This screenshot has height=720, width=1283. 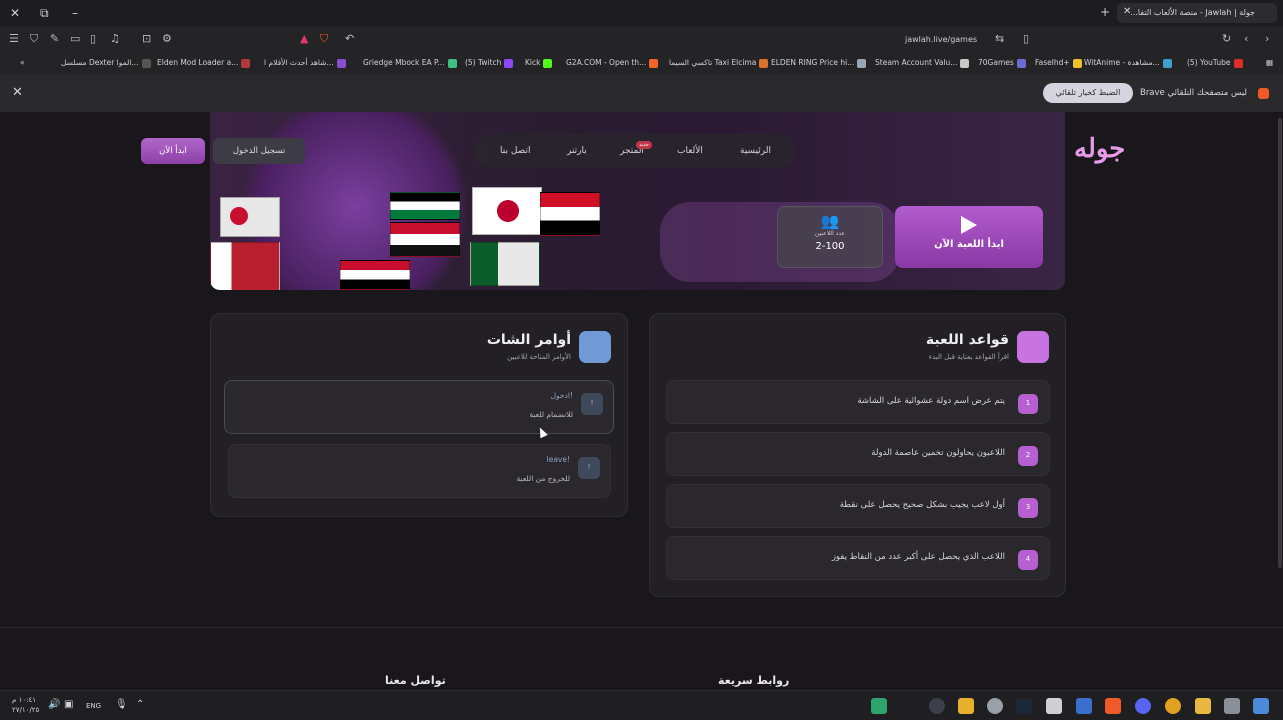 What do you see at coordinates (1269, 62) in the screenshot?
I see `bookmarks-grid-icon: ▦` at bounding box center [1269, 62].